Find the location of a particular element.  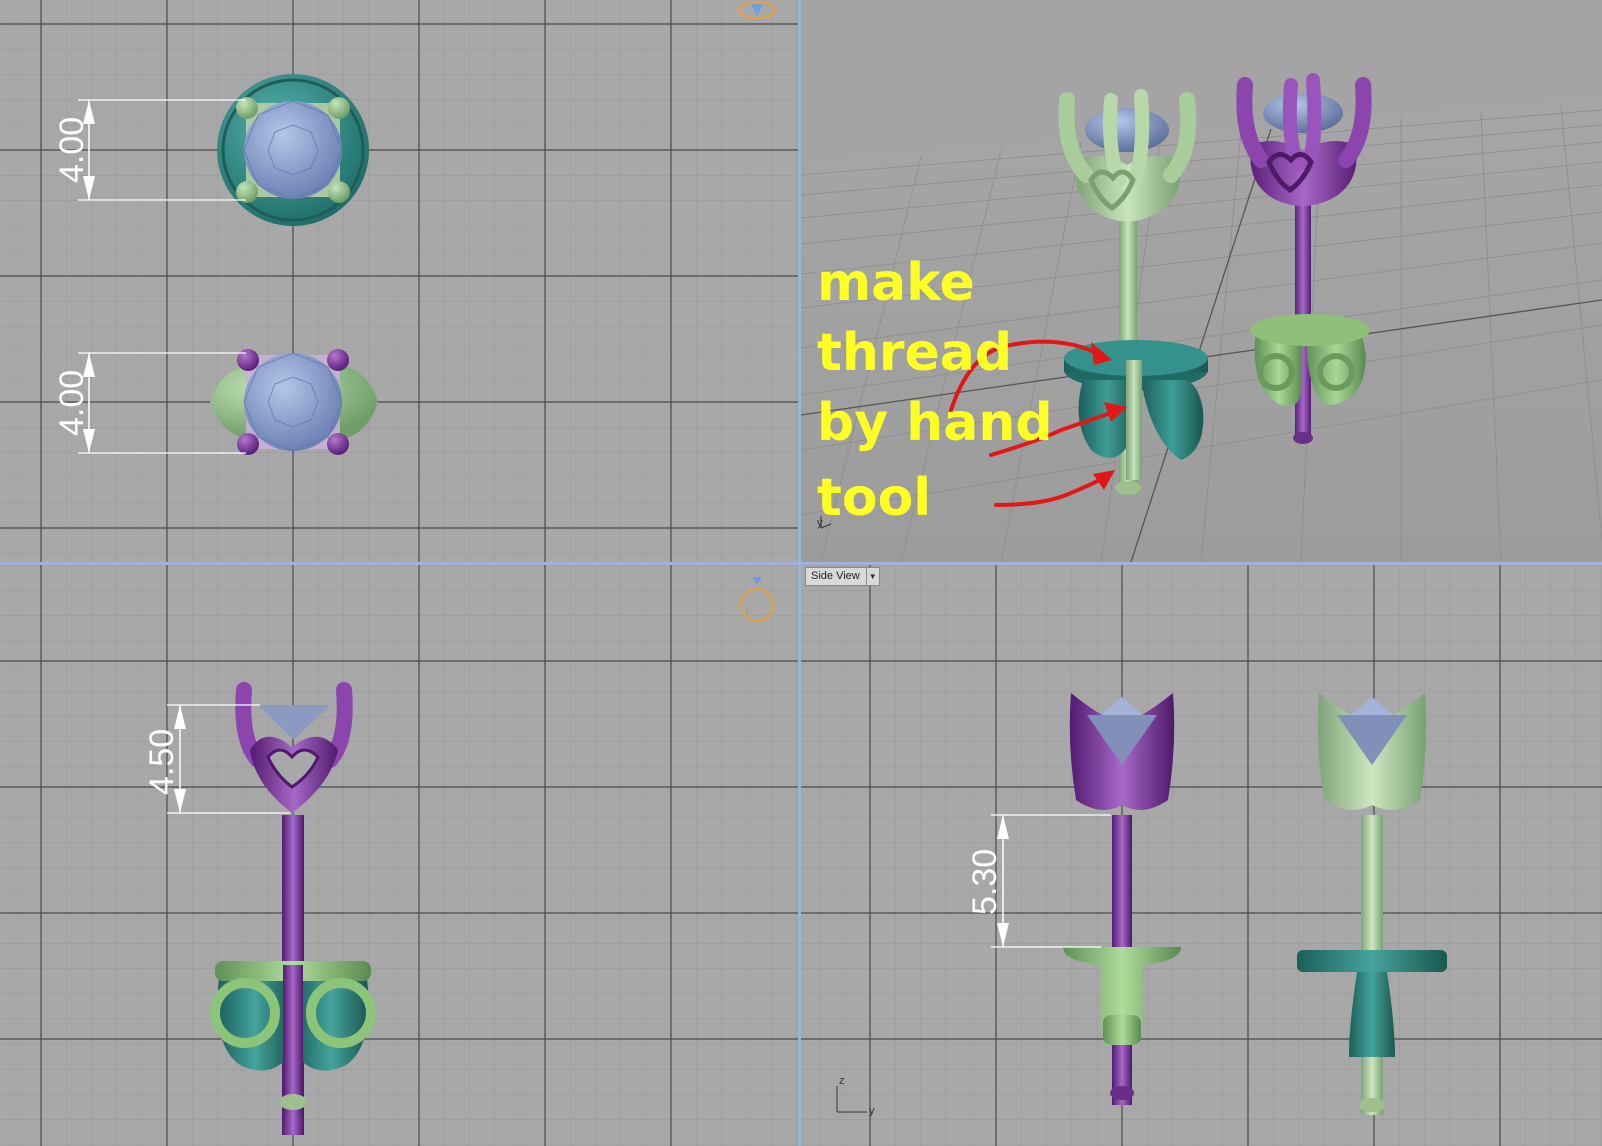

viewport-splitter-horizontal is located at coordinates (801, 563).